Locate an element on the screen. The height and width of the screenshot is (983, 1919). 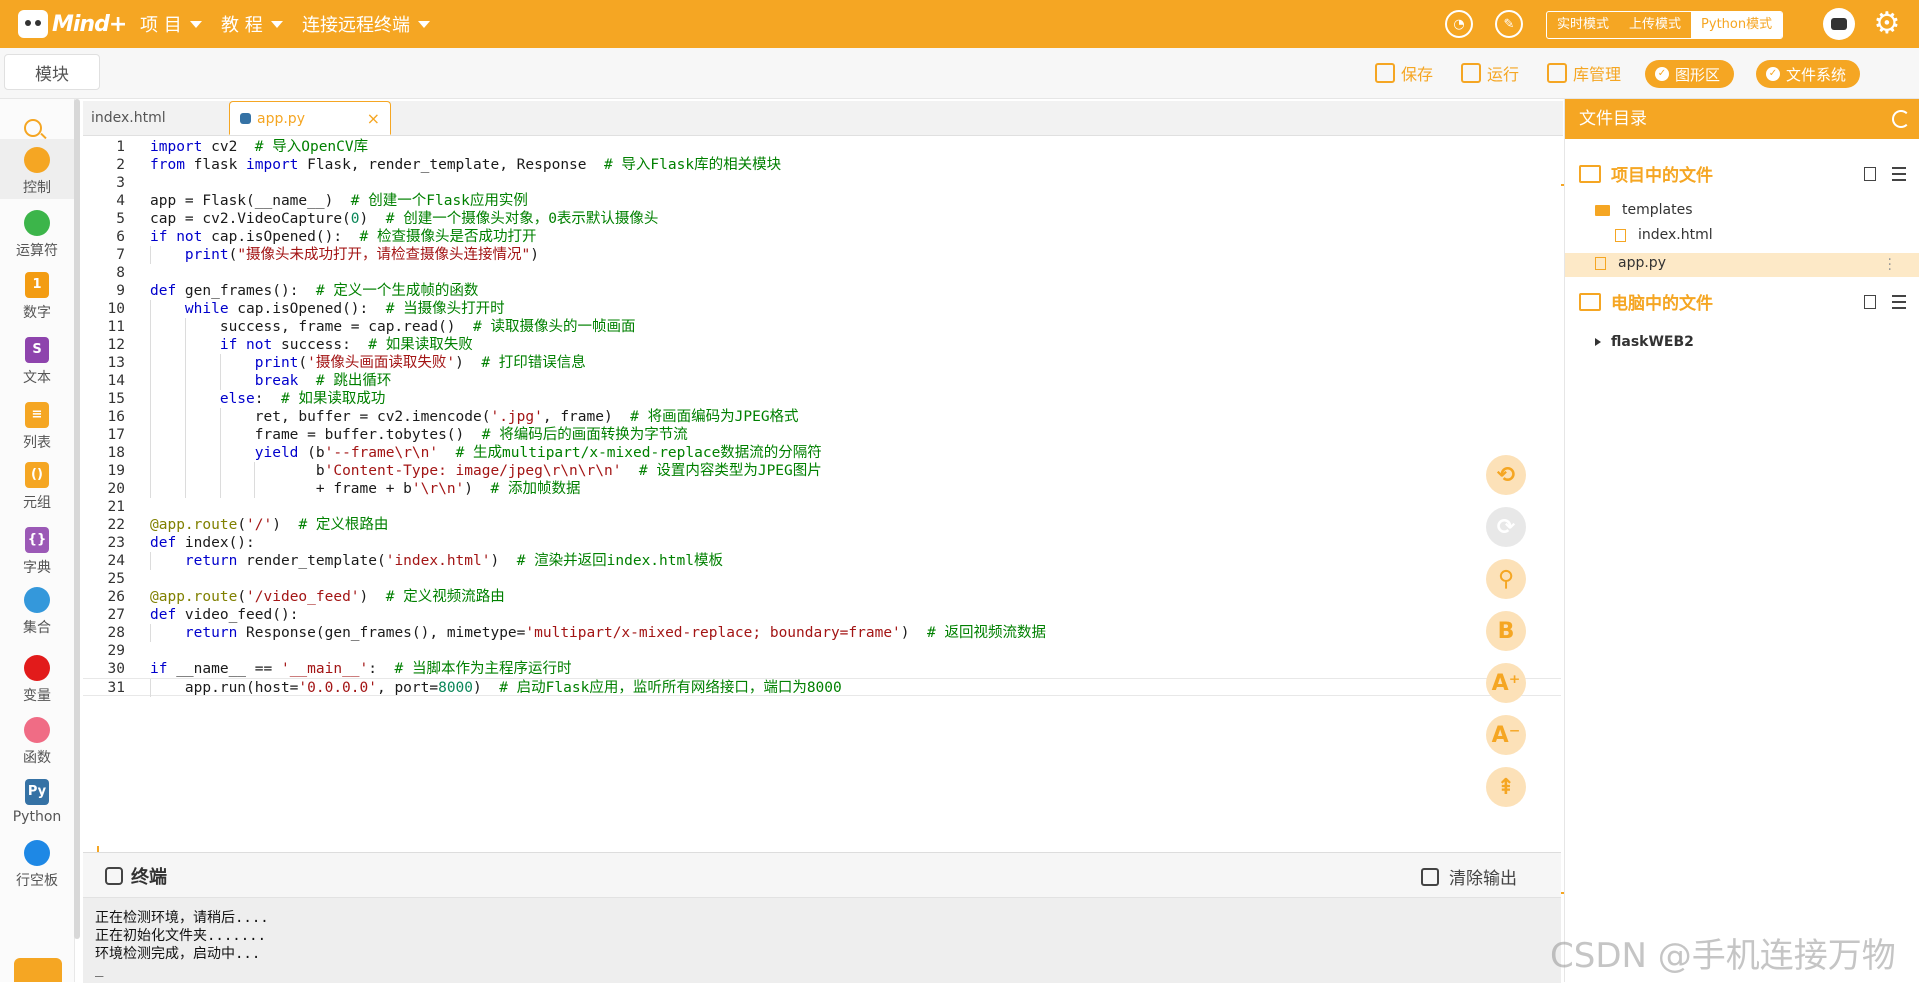
filesystem-toggle: ✓ 文件系统 is located at coordinates (1808, 74).